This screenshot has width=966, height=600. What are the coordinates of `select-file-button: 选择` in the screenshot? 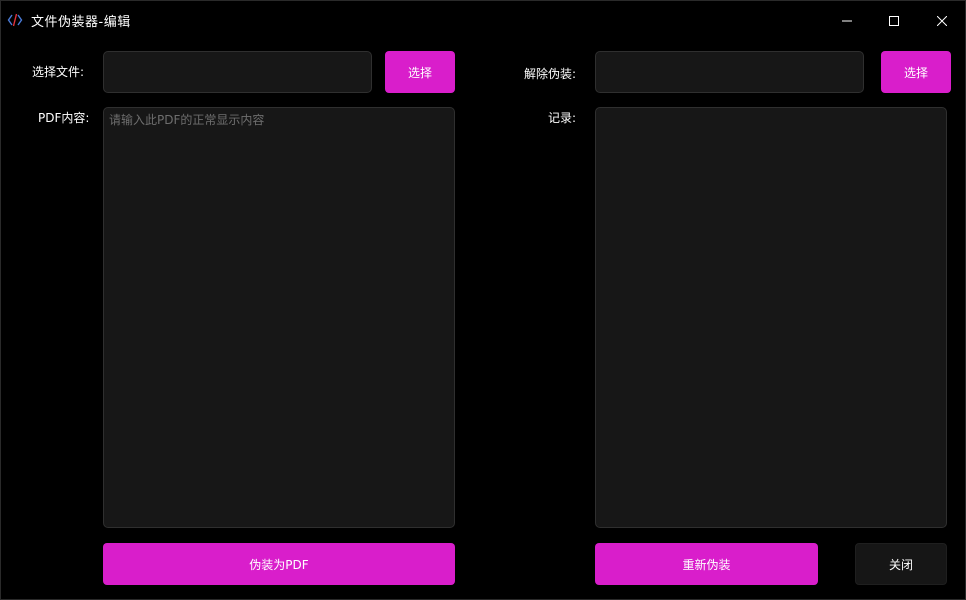 It's located at (420, 72).